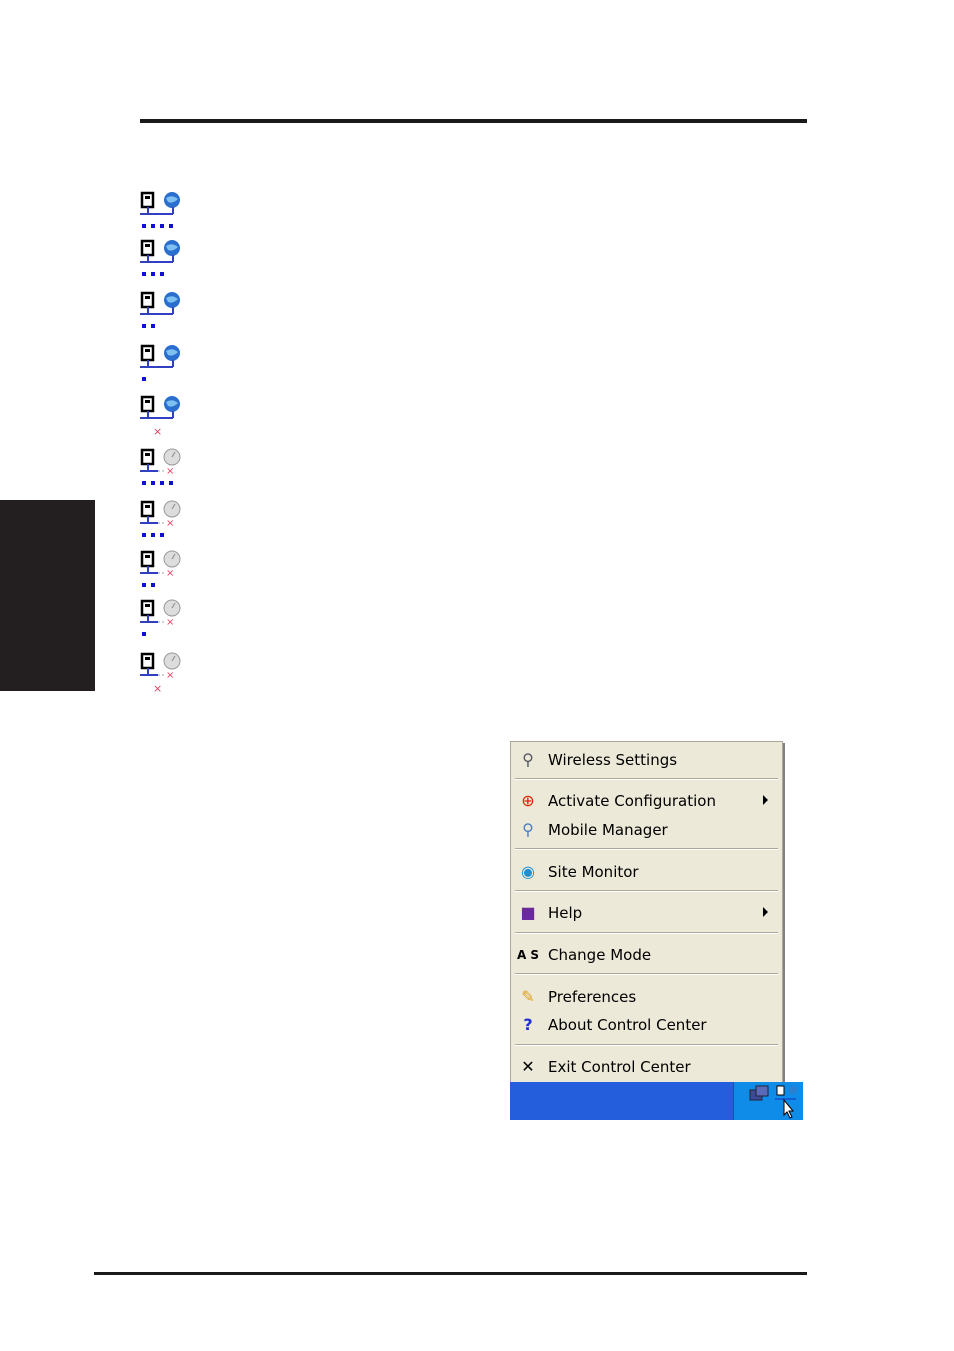  What do you see at coordinates (646, 997) in the screenshot?
I see `menu-item-preferences: ✎ Preferences` at bounding box center [646, 997].